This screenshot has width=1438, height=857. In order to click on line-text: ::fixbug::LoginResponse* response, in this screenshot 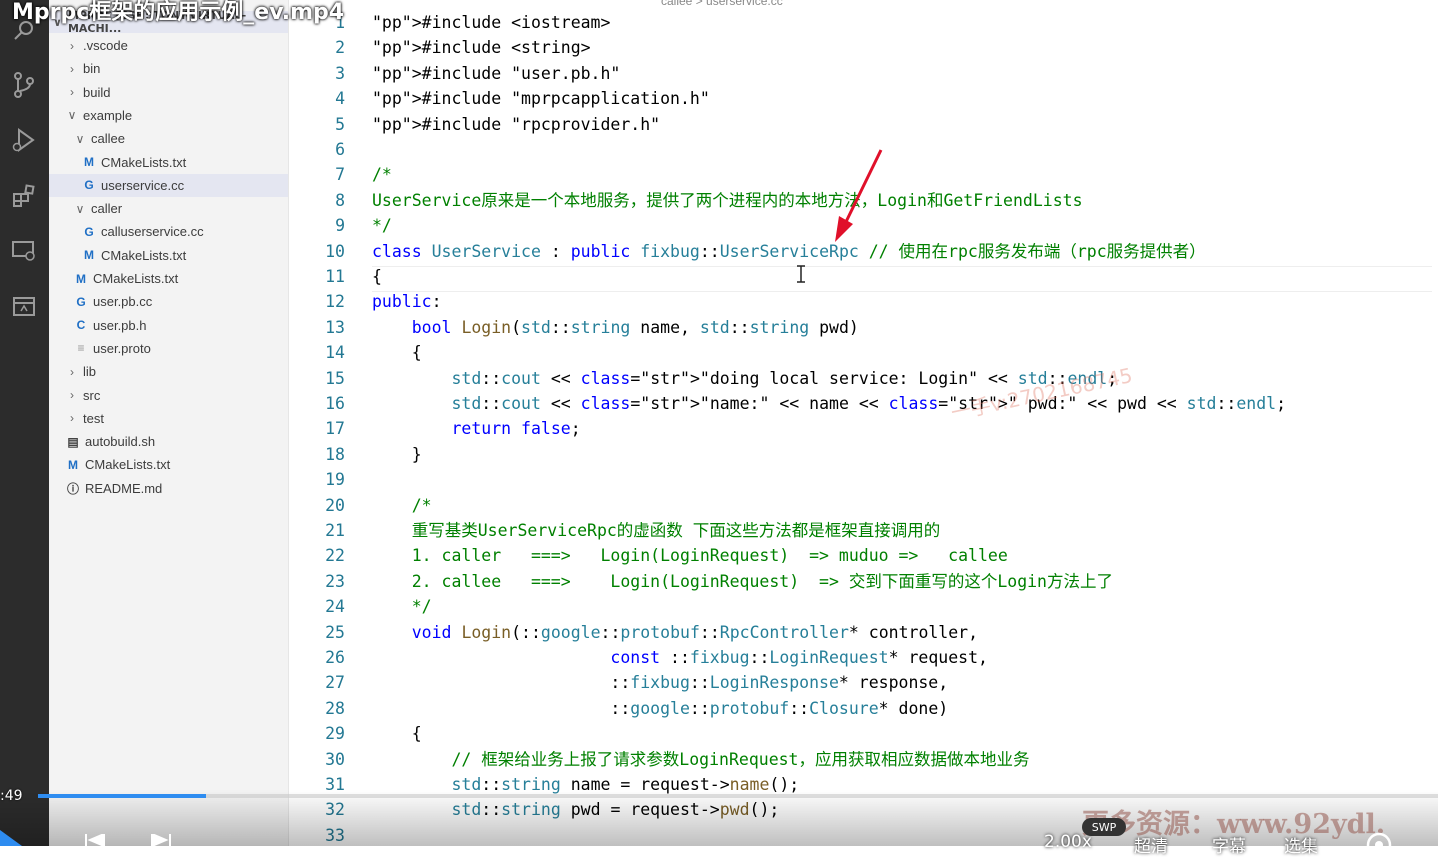, I will do `click(660, 683)`.